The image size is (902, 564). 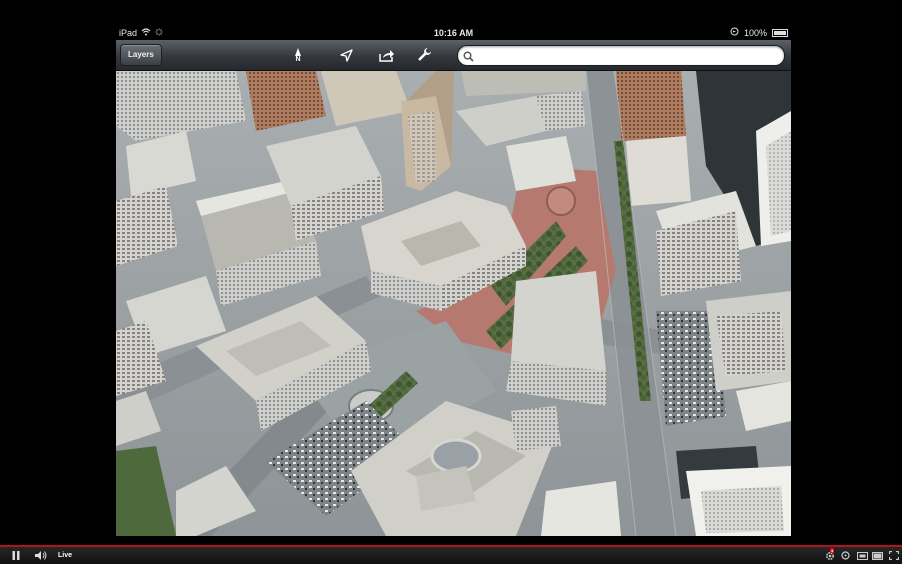 I want to click on status-bar: iPad 10:16 AM 100%, so click(x=453, y=33).